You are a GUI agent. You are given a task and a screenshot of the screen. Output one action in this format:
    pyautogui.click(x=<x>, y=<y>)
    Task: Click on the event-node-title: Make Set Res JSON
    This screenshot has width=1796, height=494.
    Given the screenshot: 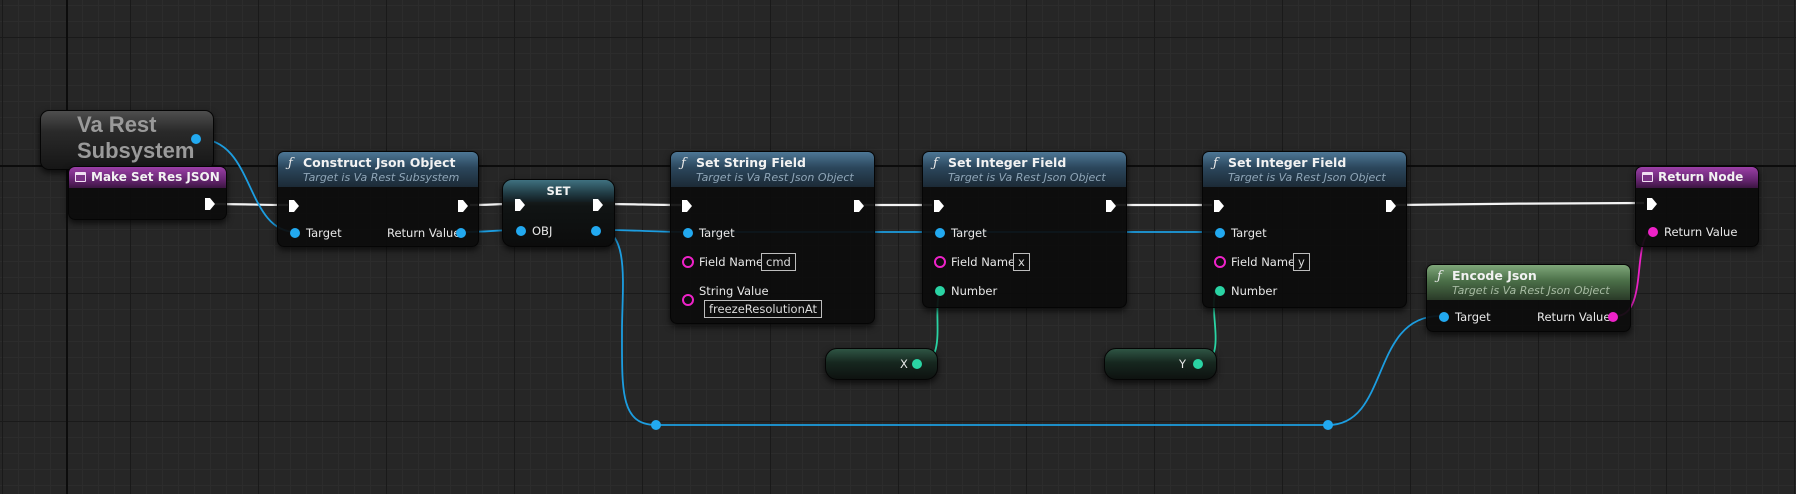 What is the action you would take?
    pyautogui.click(x=155, y=177)
    